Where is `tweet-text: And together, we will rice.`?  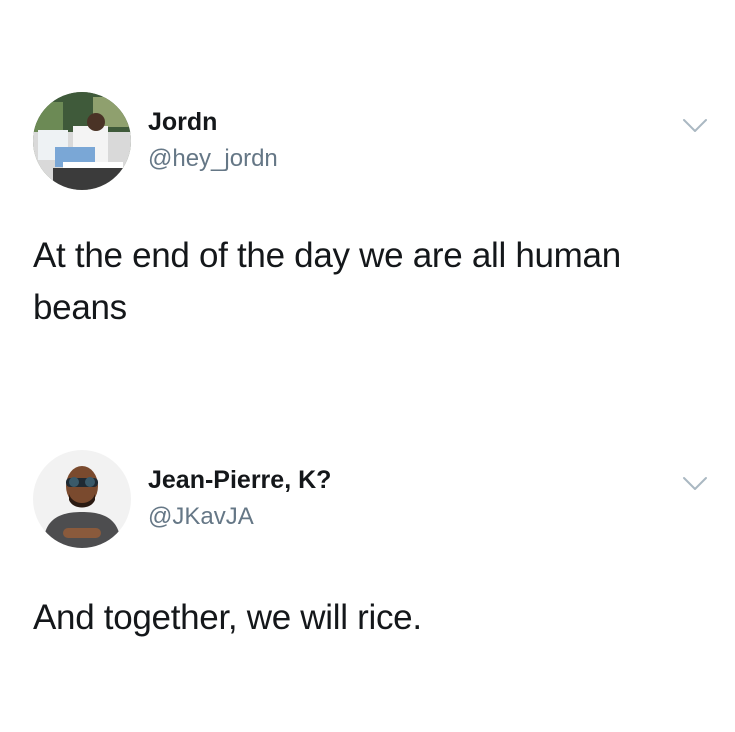
tweet-text: And together, we will rice. is located at coordinates (227, 617).